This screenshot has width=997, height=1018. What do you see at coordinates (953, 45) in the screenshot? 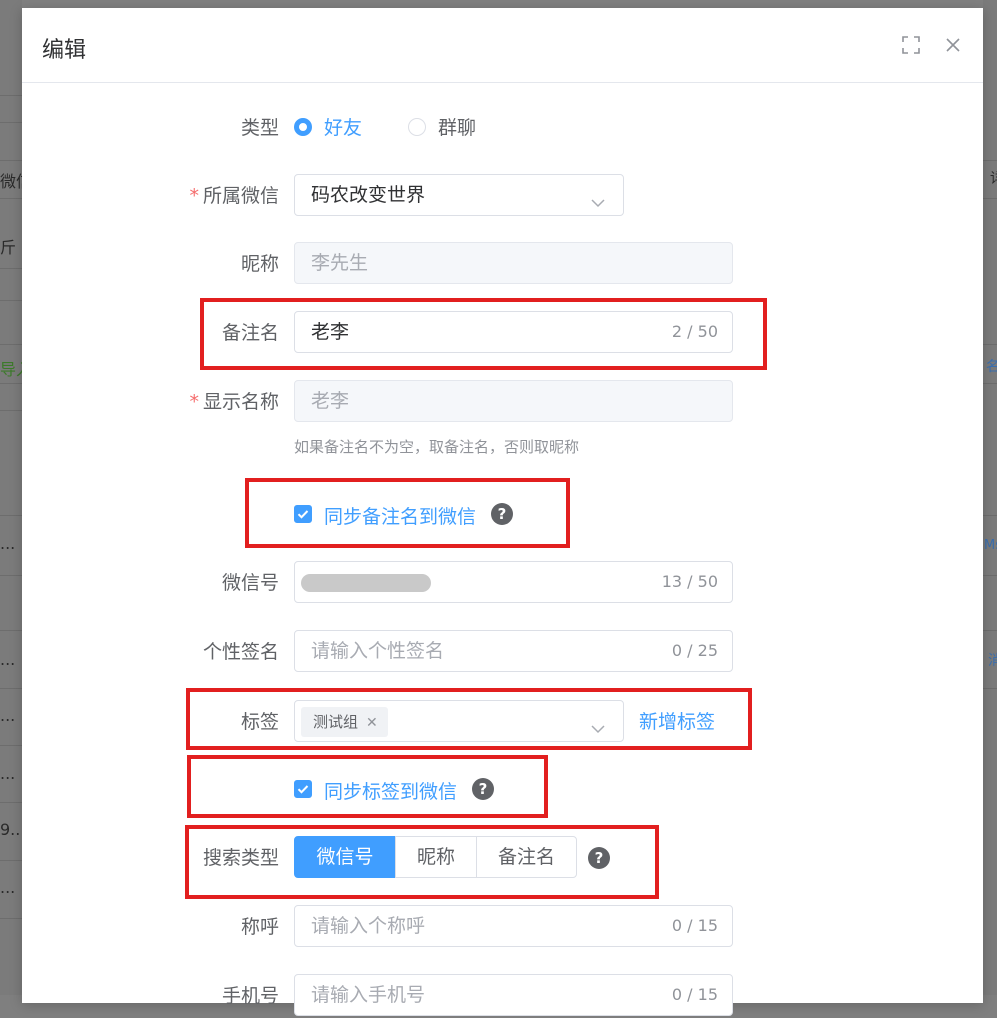
I see `close-icon` at bounding box center [953, 45].